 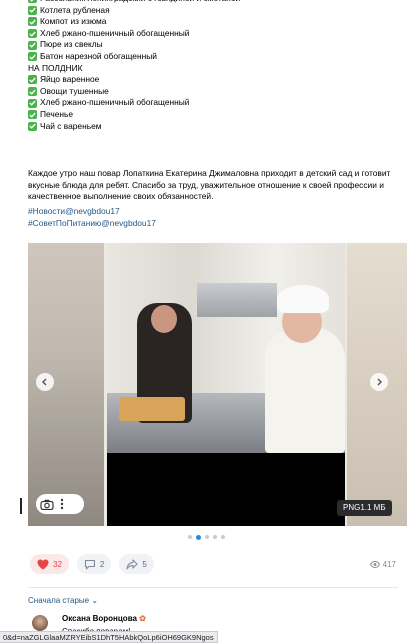 I want to click on menu-line-text: Котлета рубленая, so click(x=75, y=9).